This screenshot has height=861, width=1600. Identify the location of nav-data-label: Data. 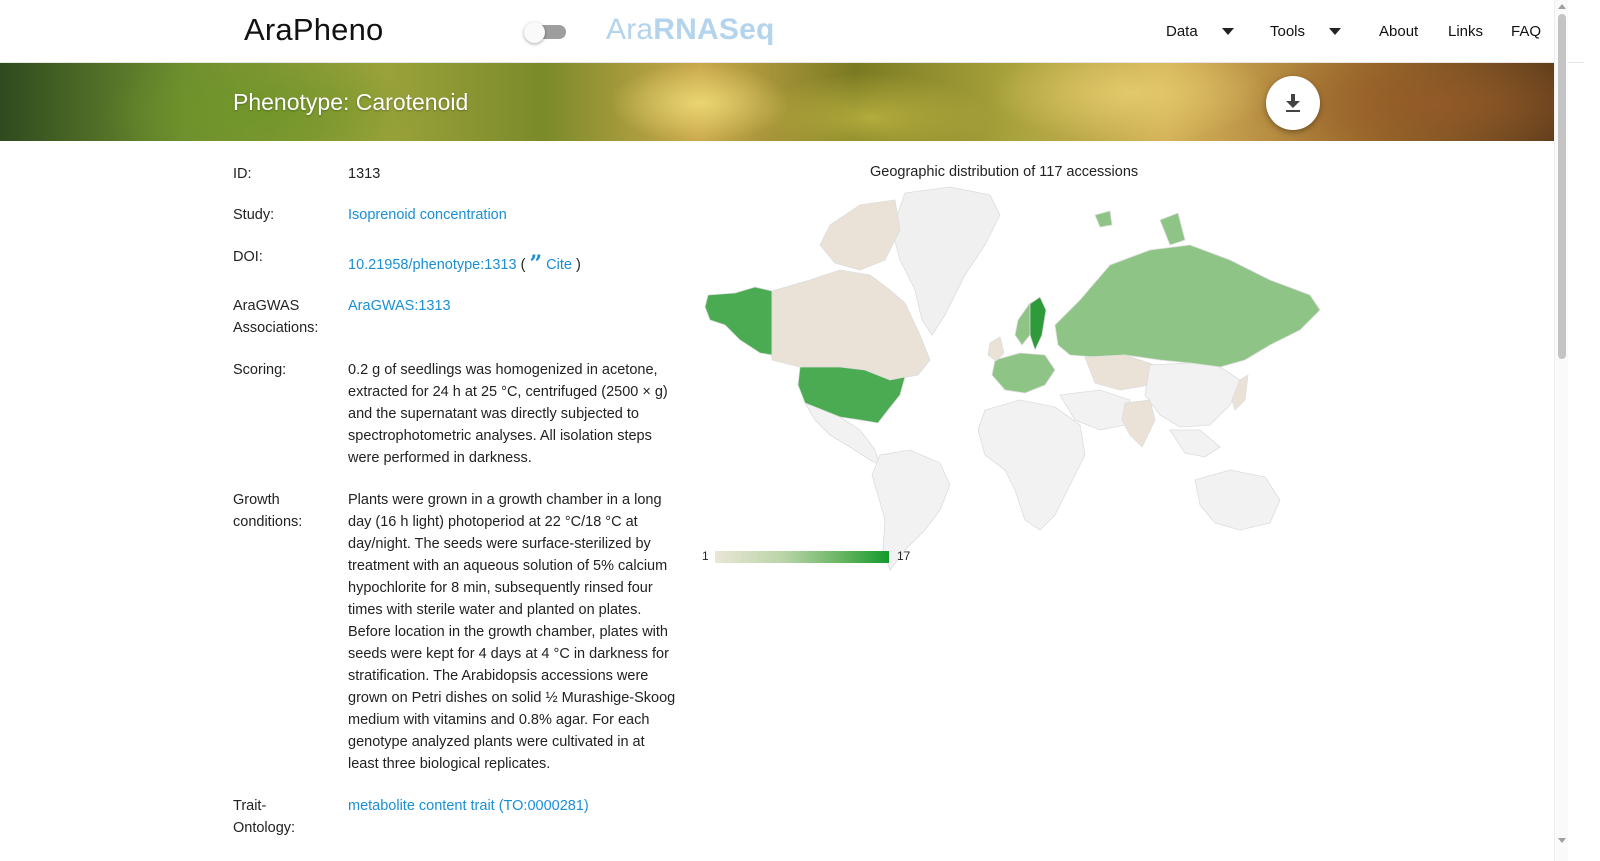
(1182, 31).